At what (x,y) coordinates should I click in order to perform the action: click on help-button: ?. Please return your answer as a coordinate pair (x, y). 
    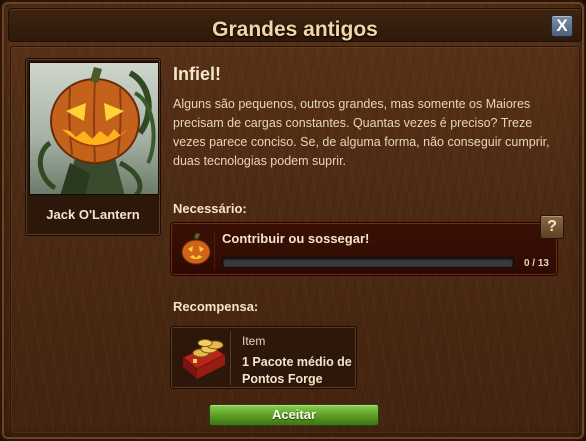
    Looking at the image, I should click on (552, 227).